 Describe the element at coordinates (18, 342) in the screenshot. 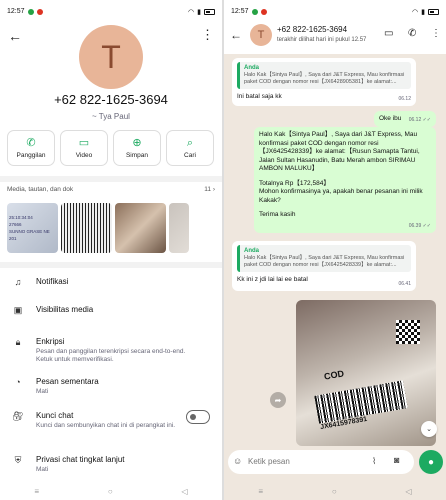

I see `lock-icon: 🔒︎` at that location.